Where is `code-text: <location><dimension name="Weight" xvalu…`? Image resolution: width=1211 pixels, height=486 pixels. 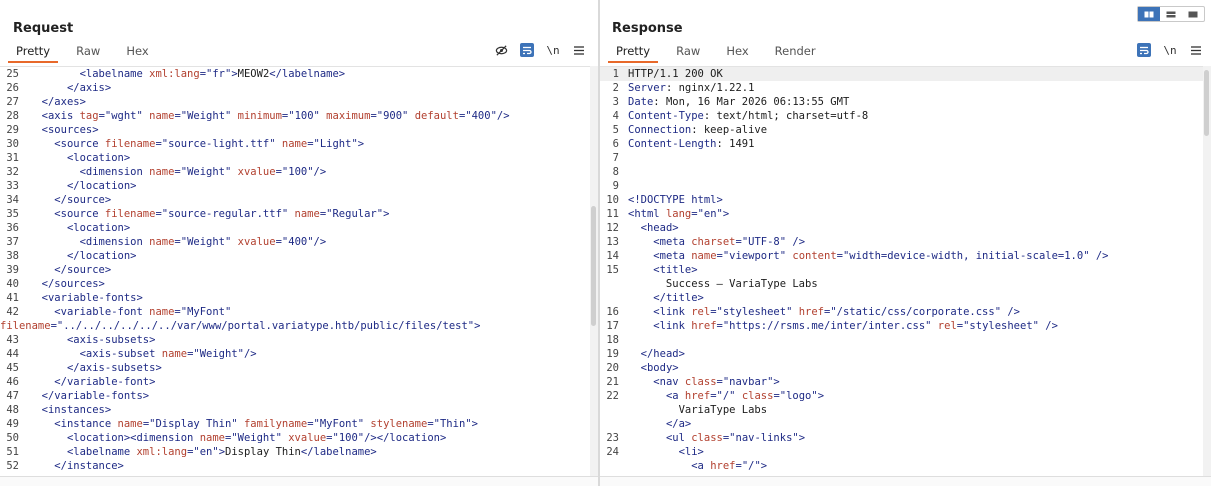
code-text: <location><dimension name="Weight" xvalu… is located at coordinates (237, 438).